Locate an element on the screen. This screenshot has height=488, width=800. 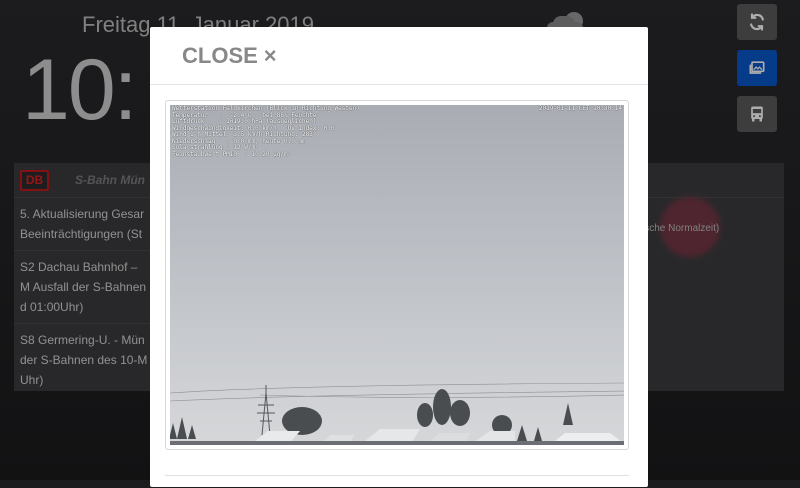
close-icon: × is located at coordinates (270, 55).